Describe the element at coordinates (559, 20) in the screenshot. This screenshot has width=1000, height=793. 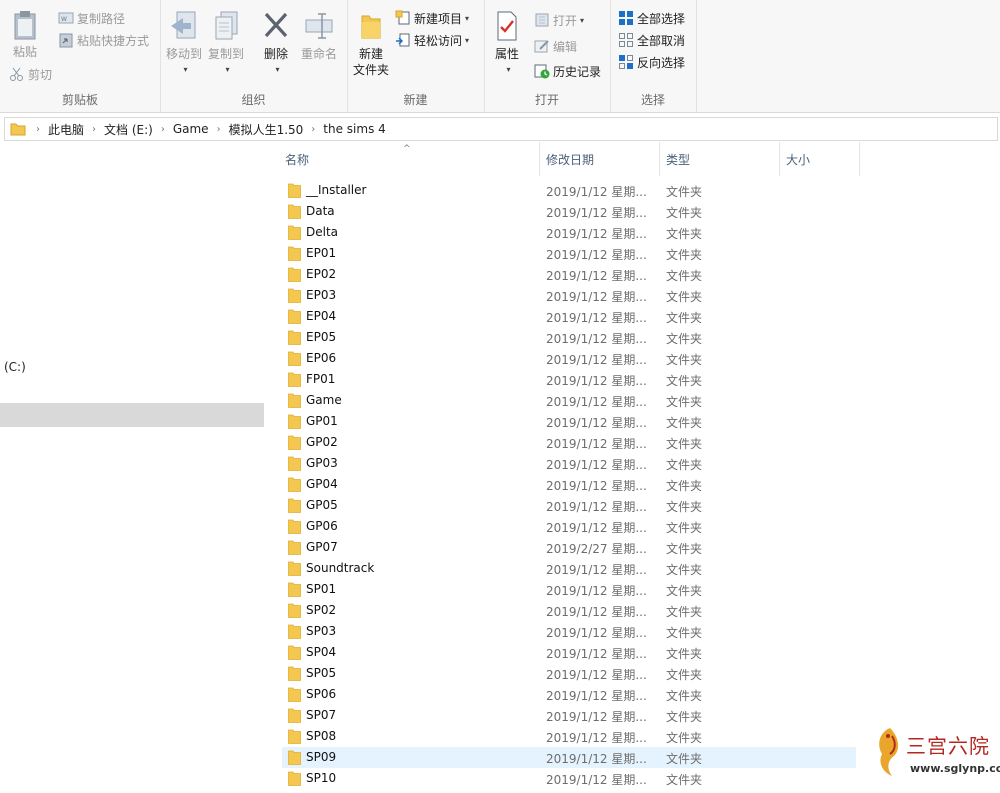
I see `open-button: 打开 ▾` at that location.